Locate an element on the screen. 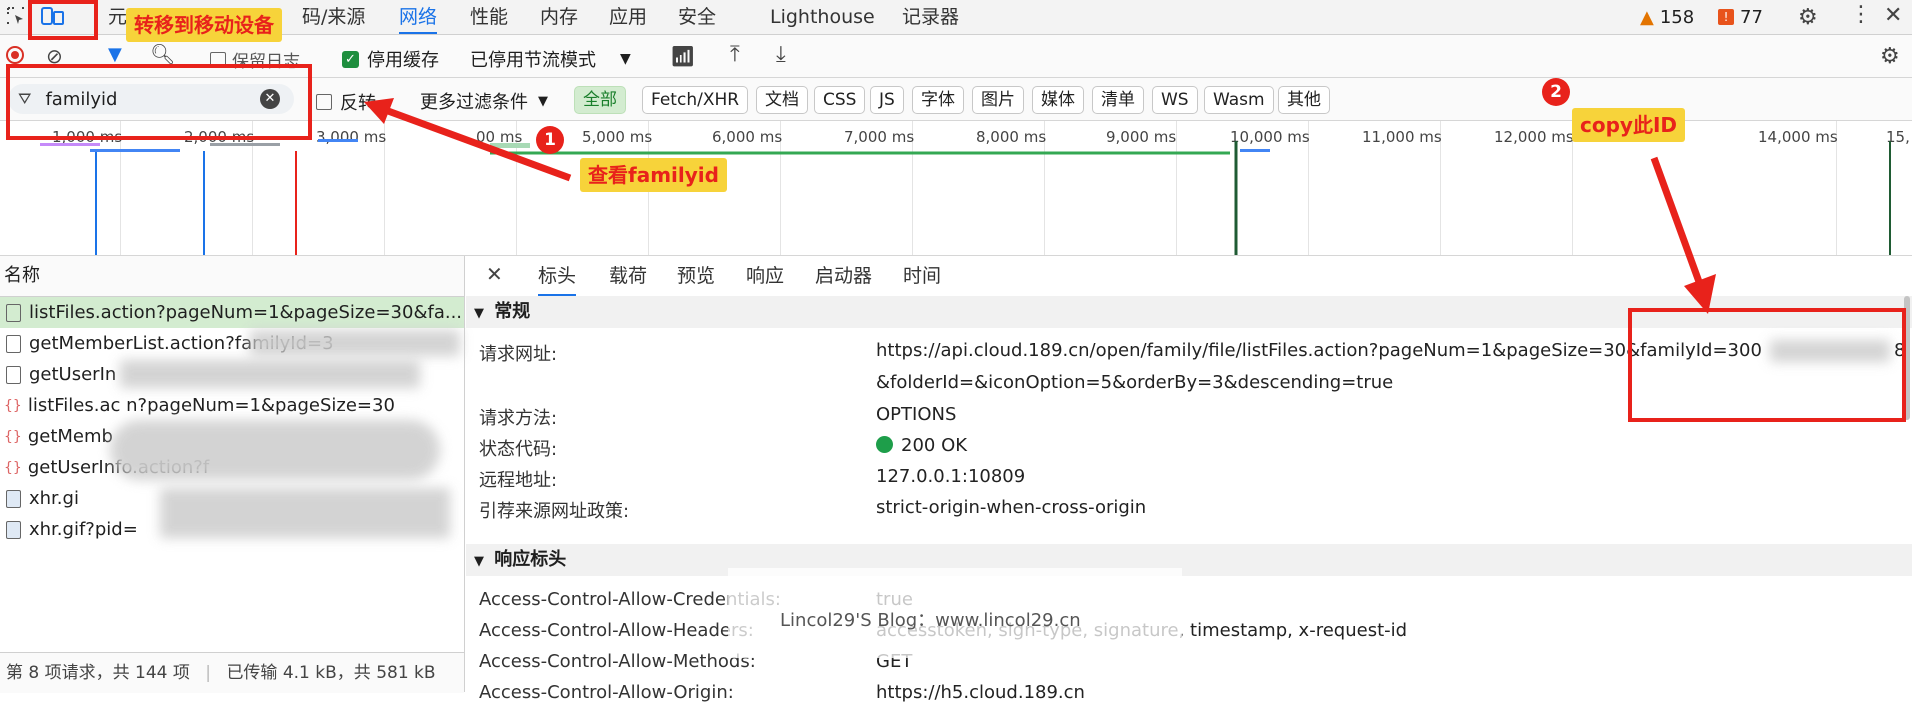  tab-performance: 性能 is located at coordinates (489, 17).